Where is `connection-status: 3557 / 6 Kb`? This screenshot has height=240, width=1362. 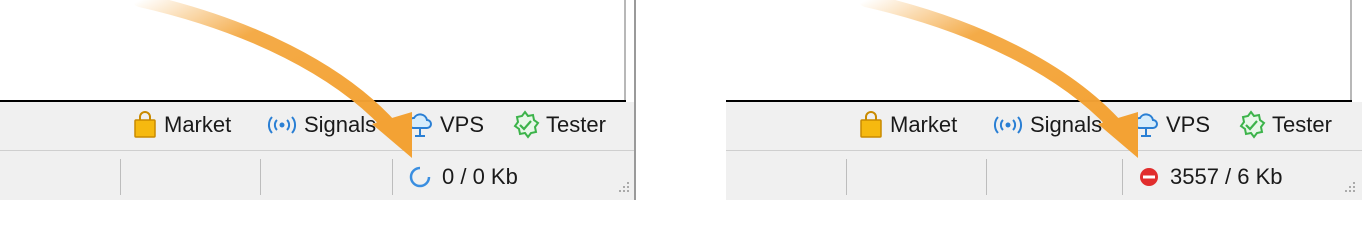
connection-status: 3557 / 6 Kb is located at coordinates (1210, 177).